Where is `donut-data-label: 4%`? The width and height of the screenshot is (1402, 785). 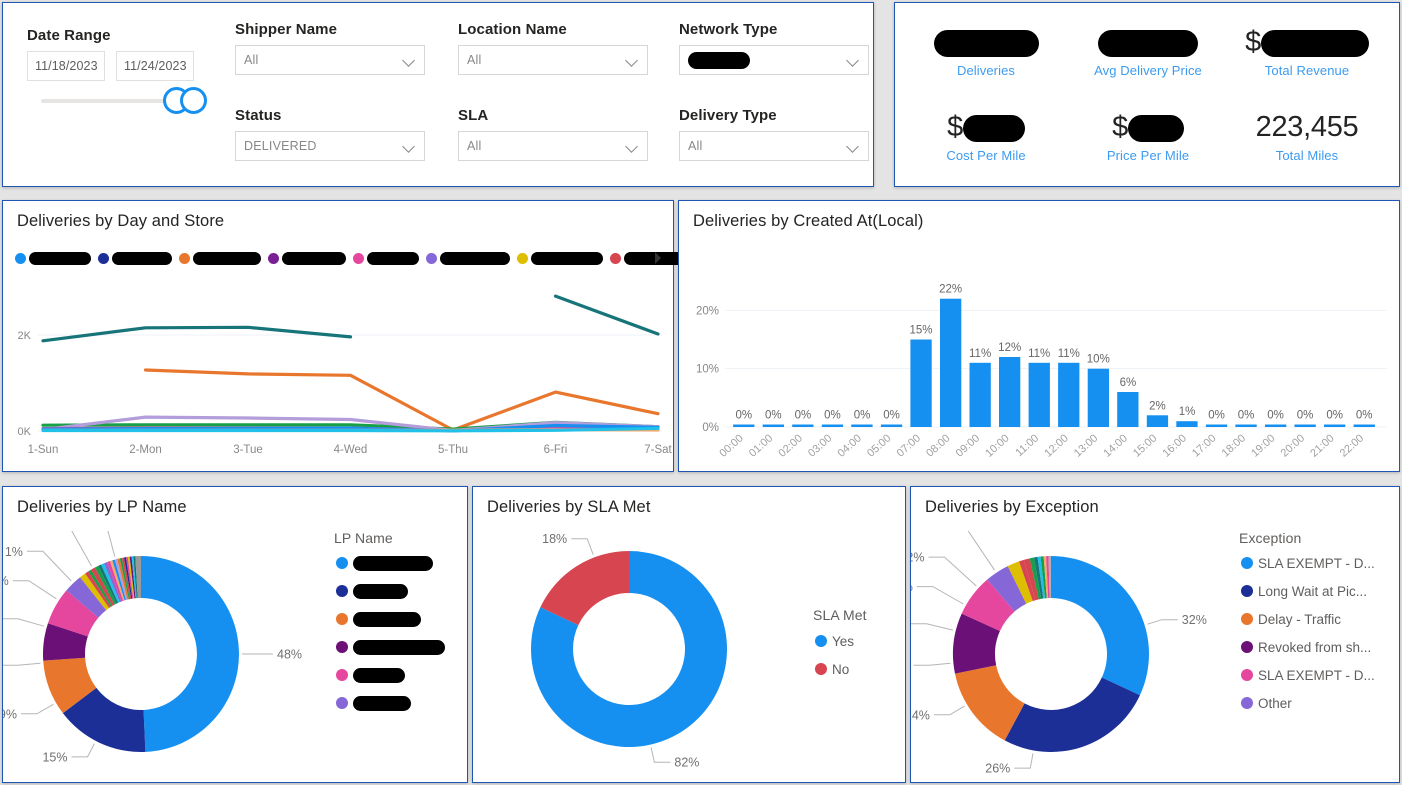
donut-data-label: 4% is located at coordinates (912, 587).